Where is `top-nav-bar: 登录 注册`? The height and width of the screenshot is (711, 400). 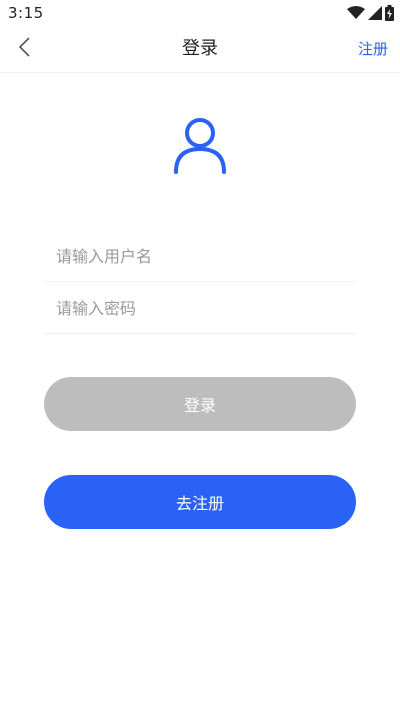
top-nav-bar: 登录 注册 is located at coordinates (200, 49).